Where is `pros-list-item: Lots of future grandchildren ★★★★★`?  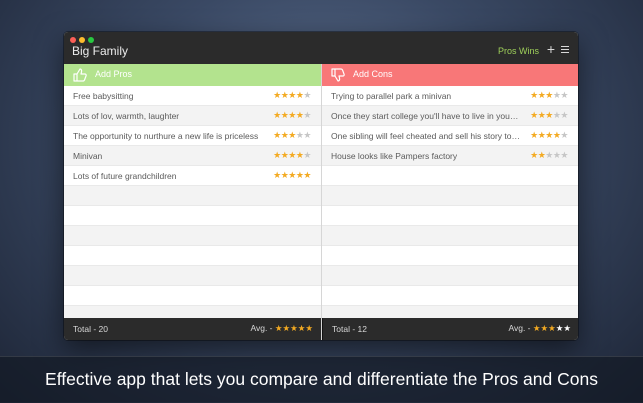 pros-list-item: Lots of future grandchildren ★★★★★ is located at coordinates (192, 176).